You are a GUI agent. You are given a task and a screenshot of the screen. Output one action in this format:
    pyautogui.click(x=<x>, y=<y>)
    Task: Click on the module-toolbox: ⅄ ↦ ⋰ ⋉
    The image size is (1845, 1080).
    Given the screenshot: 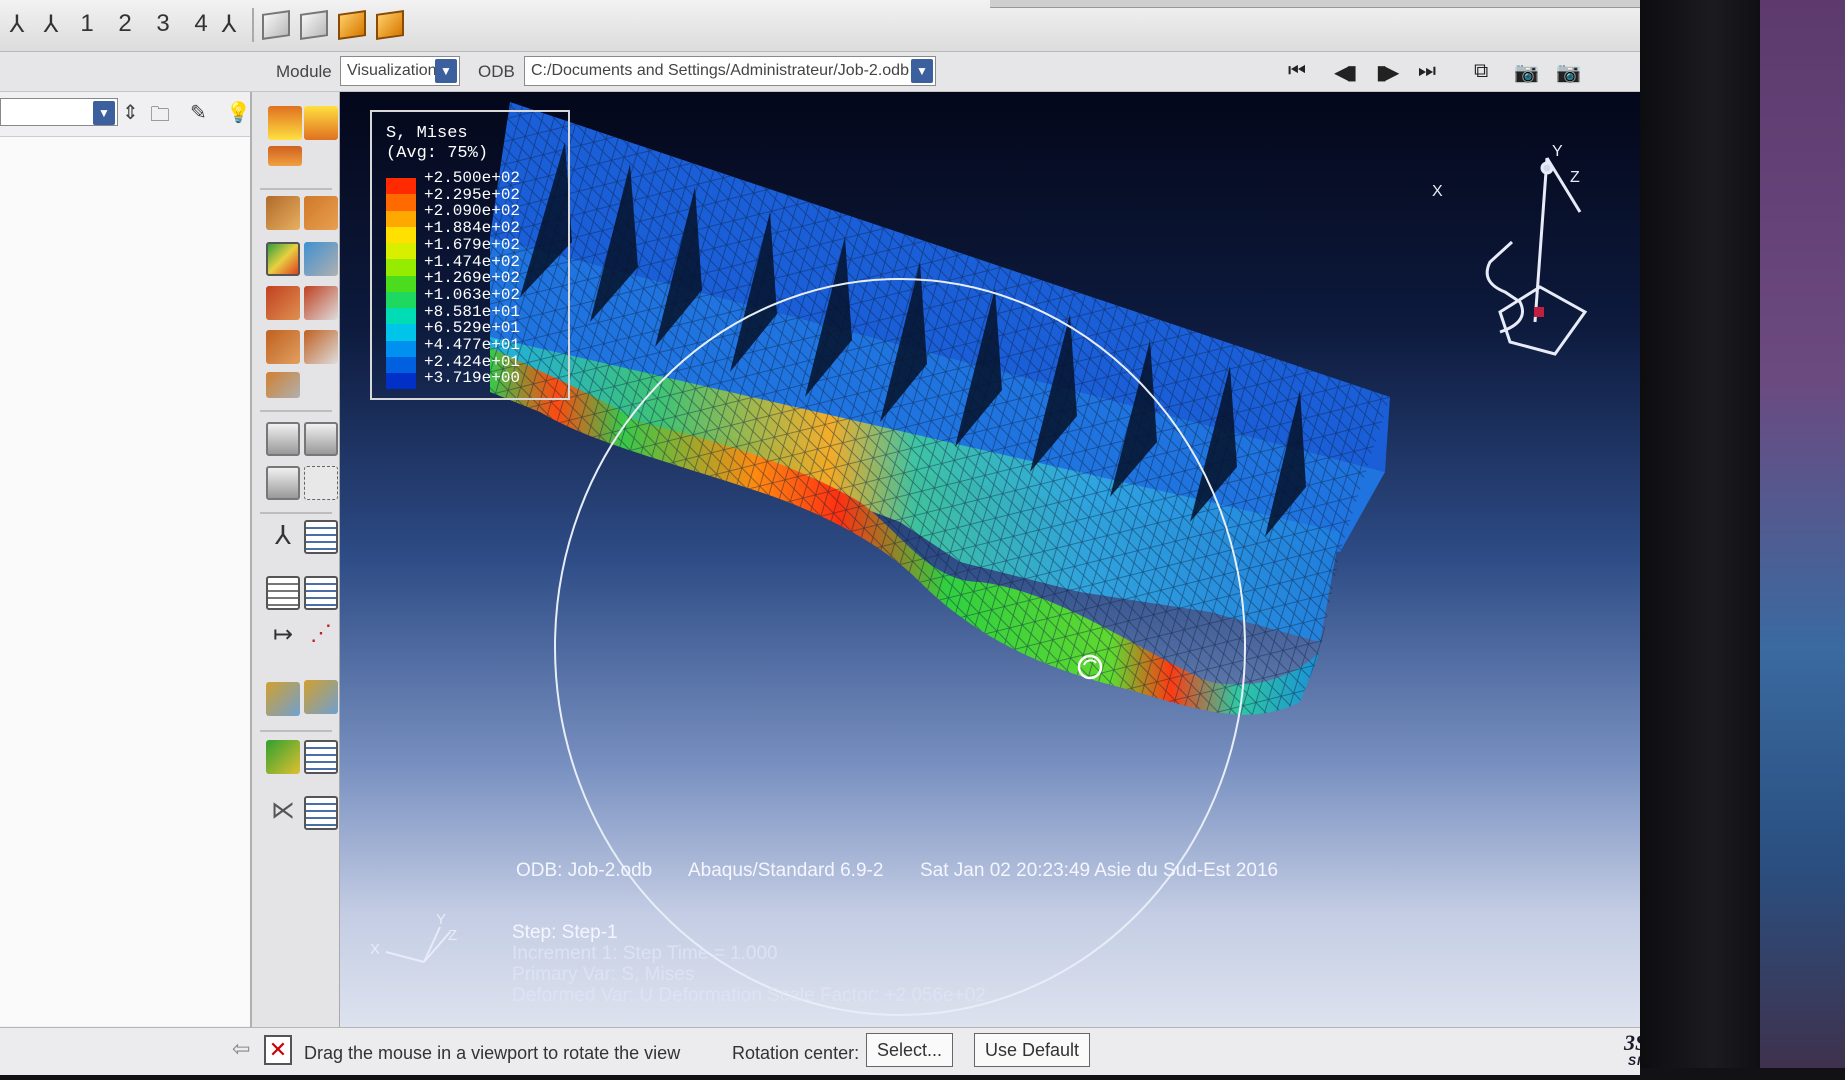 What is the action you would take?
    pyautogui.click(x=296, y=559)
    